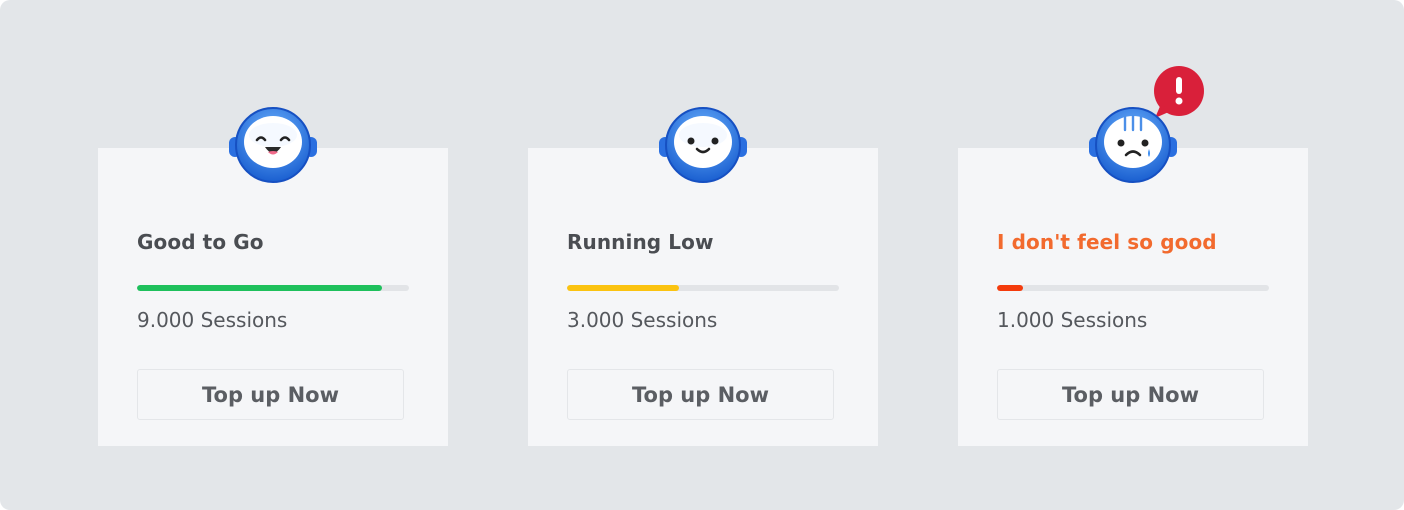 This screenshot has height=510, width=1404. I want to click on sad-robot-icon, so click(1133, 146).